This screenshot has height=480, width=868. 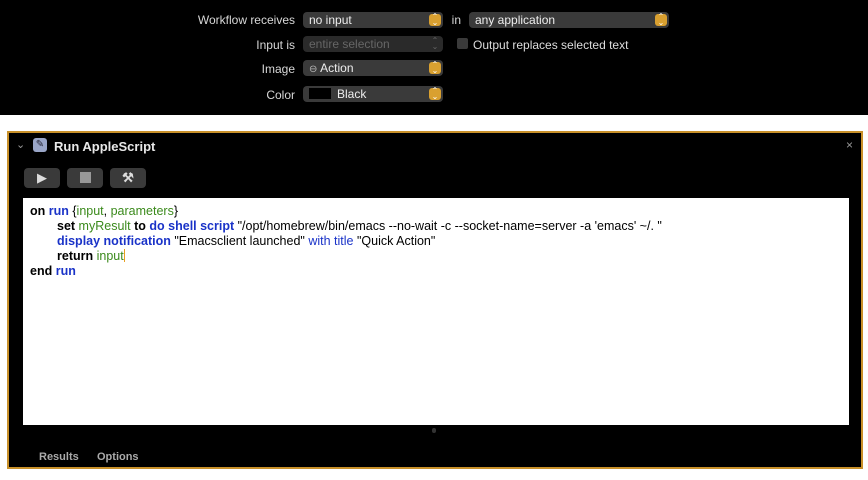 I want to click on action-gear-icon: ⊖, so click(x=315, y=69).